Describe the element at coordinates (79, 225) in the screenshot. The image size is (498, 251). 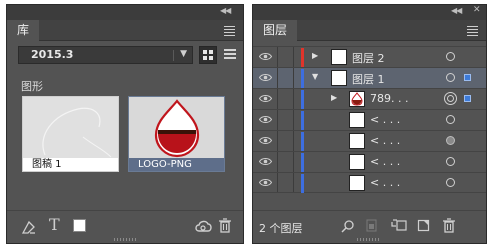
I see `add-color-swatch` at that location.